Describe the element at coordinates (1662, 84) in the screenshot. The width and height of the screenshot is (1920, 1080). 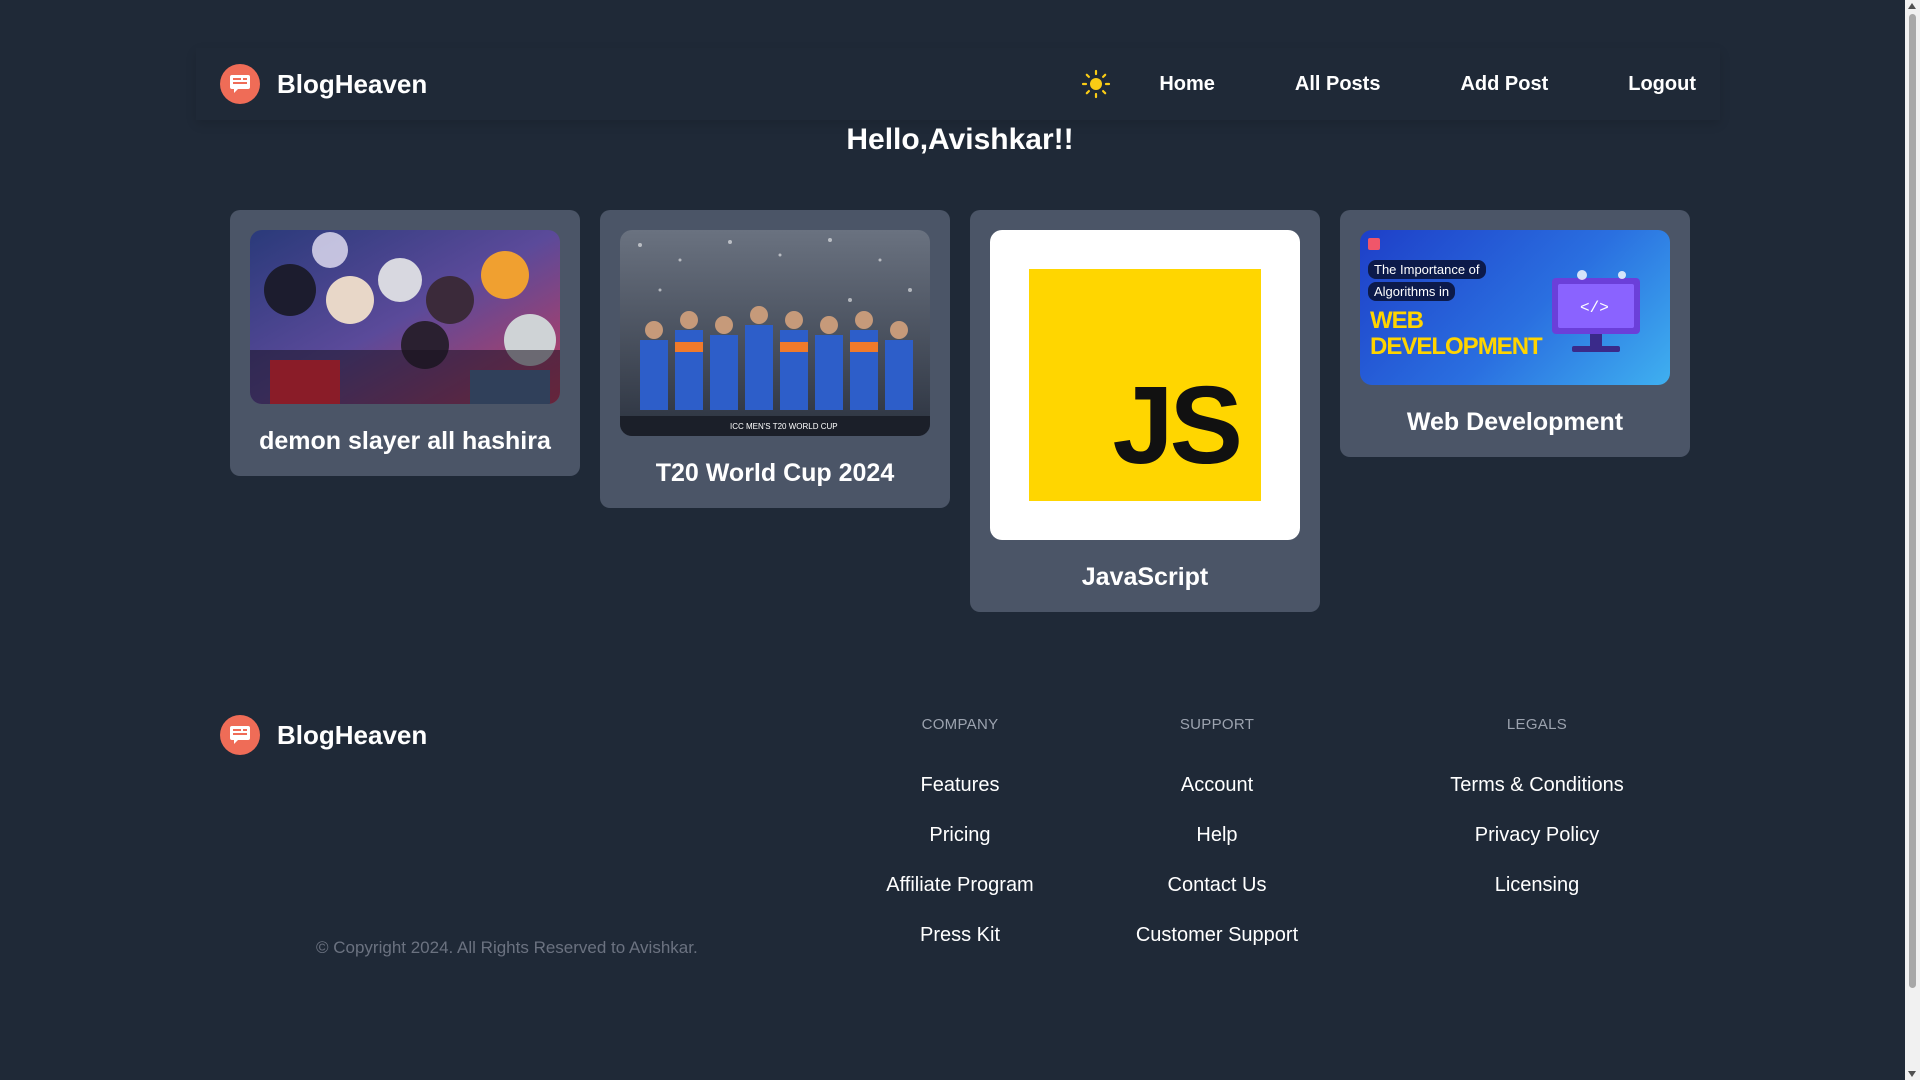
I see `nav-logout: Logout` at that location.